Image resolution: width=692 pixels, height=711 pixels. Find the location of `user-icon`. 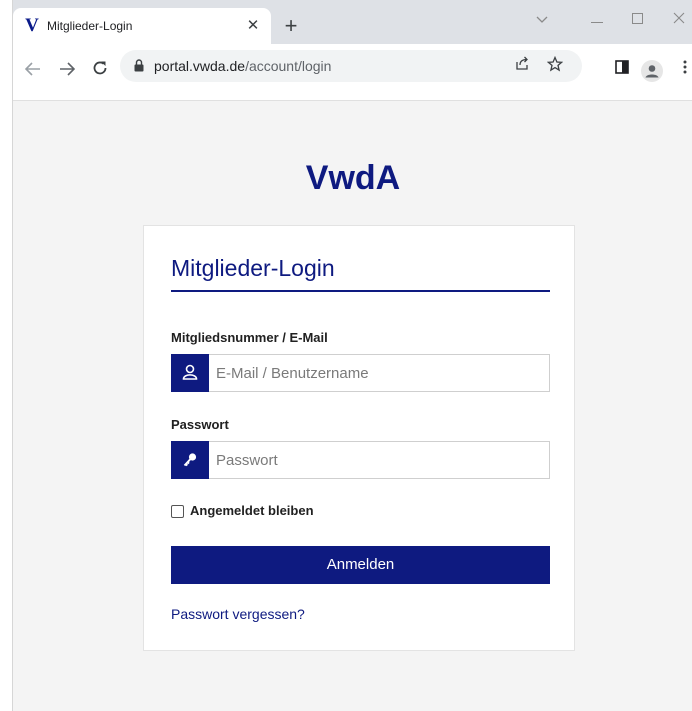

user-icon is located at coordinates (190, 373).